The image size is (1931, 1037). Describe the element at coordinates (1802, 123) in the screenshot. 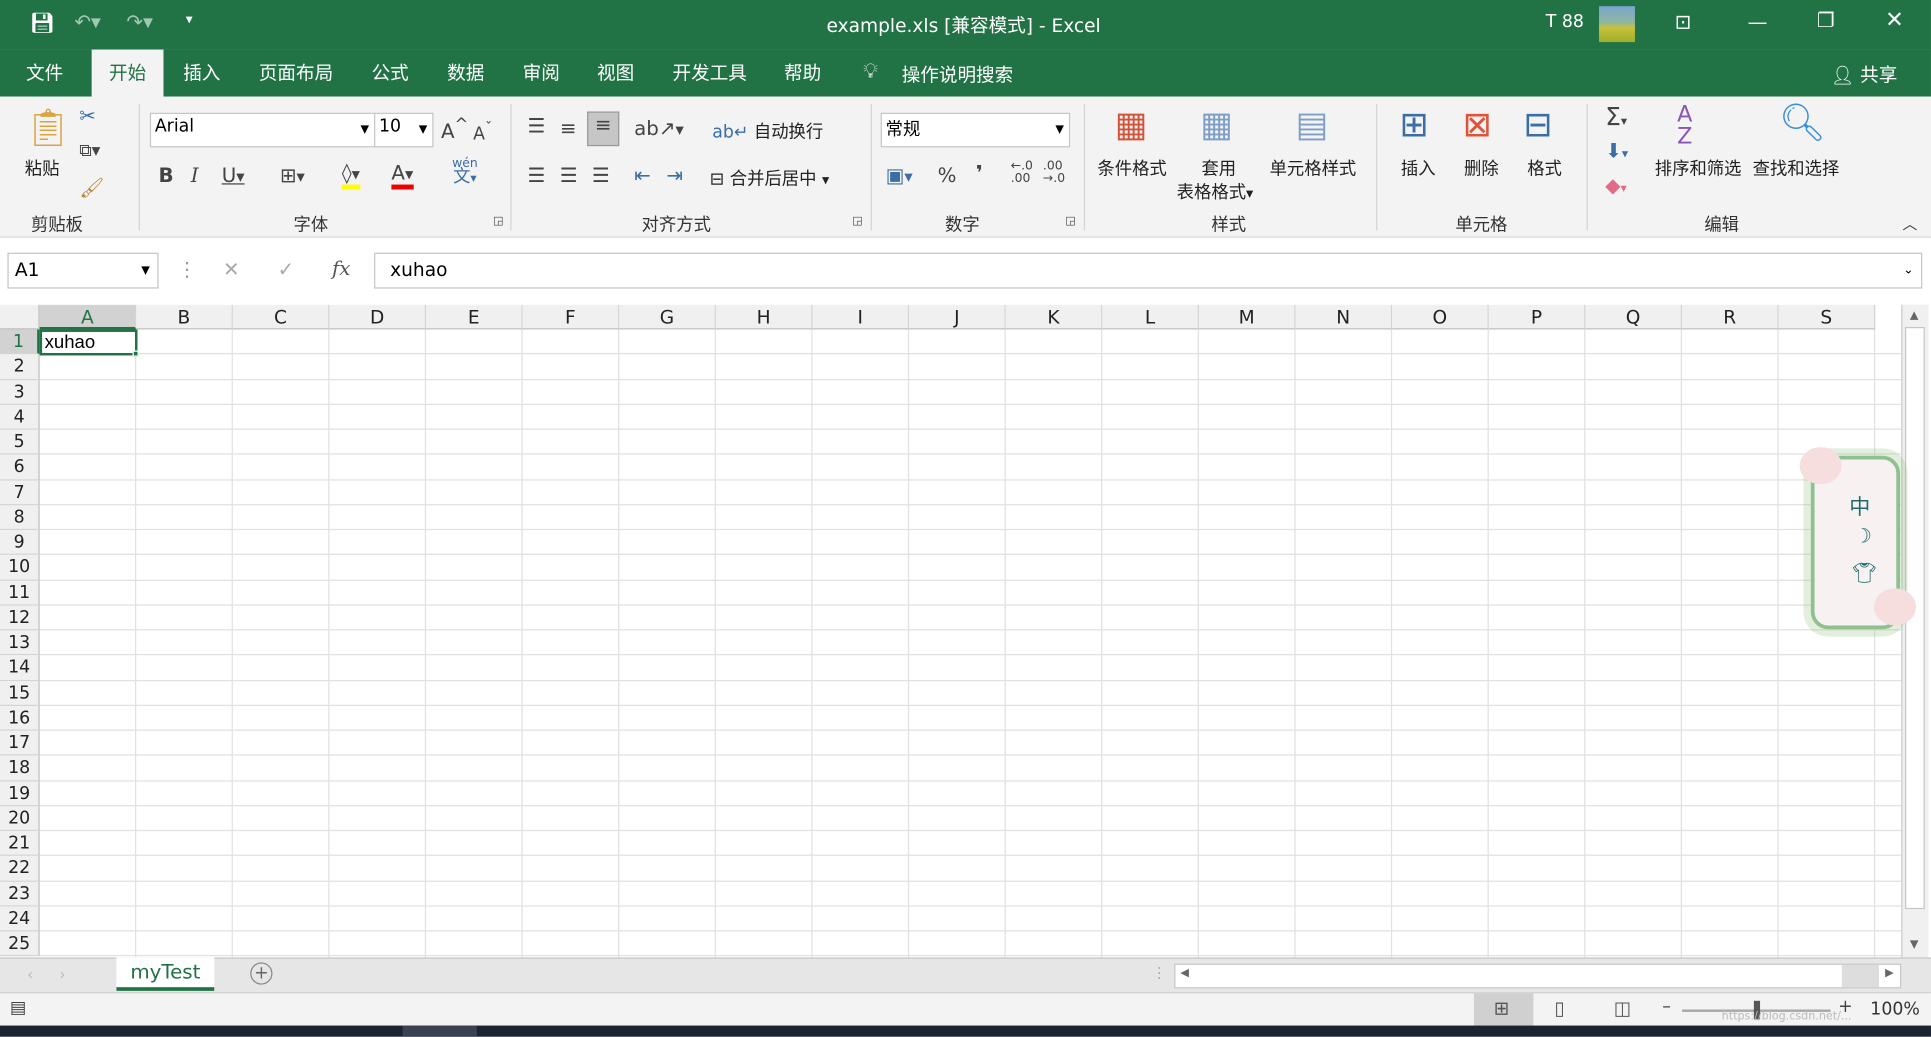

I see `find-select-icon: 🔍︎` at that location.